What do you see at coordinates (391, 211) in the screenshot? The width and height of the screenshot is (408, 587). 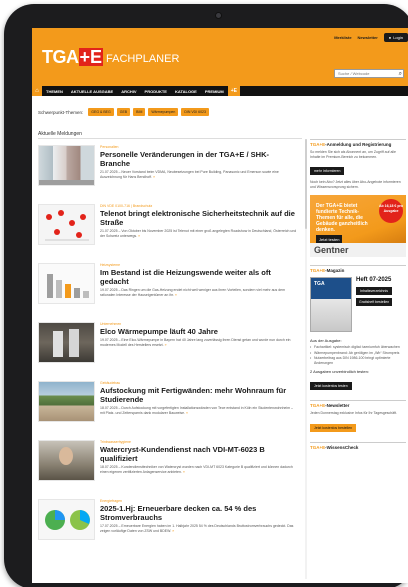 I see `ad-price-badge: Ab 16,18 € pro Ausgabe` at bounding box center [391, 211].